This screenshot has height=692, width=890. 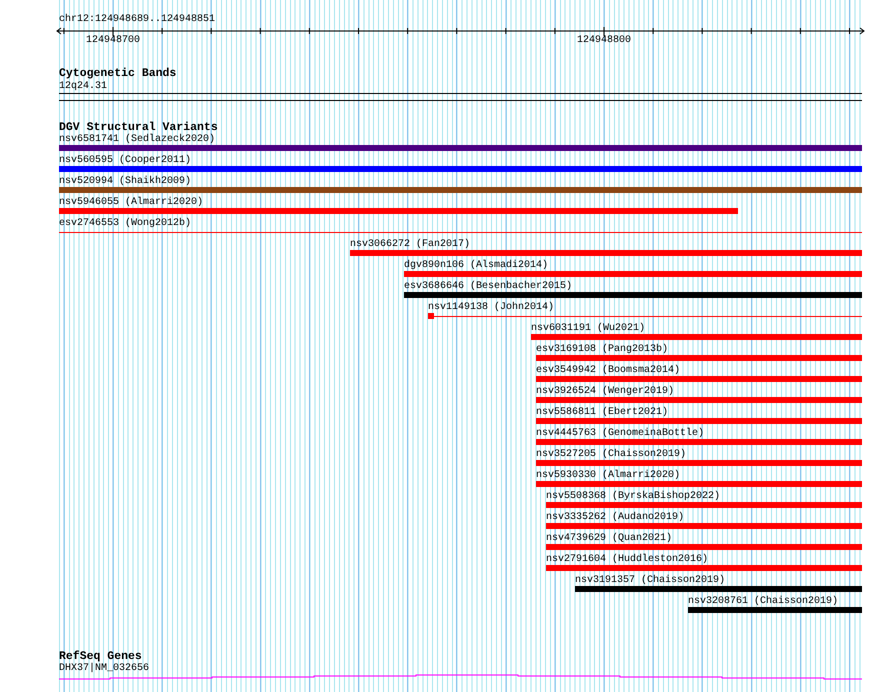 What do you see at coordinates (615, 517) in the screenshot?
I see `variant-label: nsv3335262 (Audano2019)` at bounding box center [615, 517].